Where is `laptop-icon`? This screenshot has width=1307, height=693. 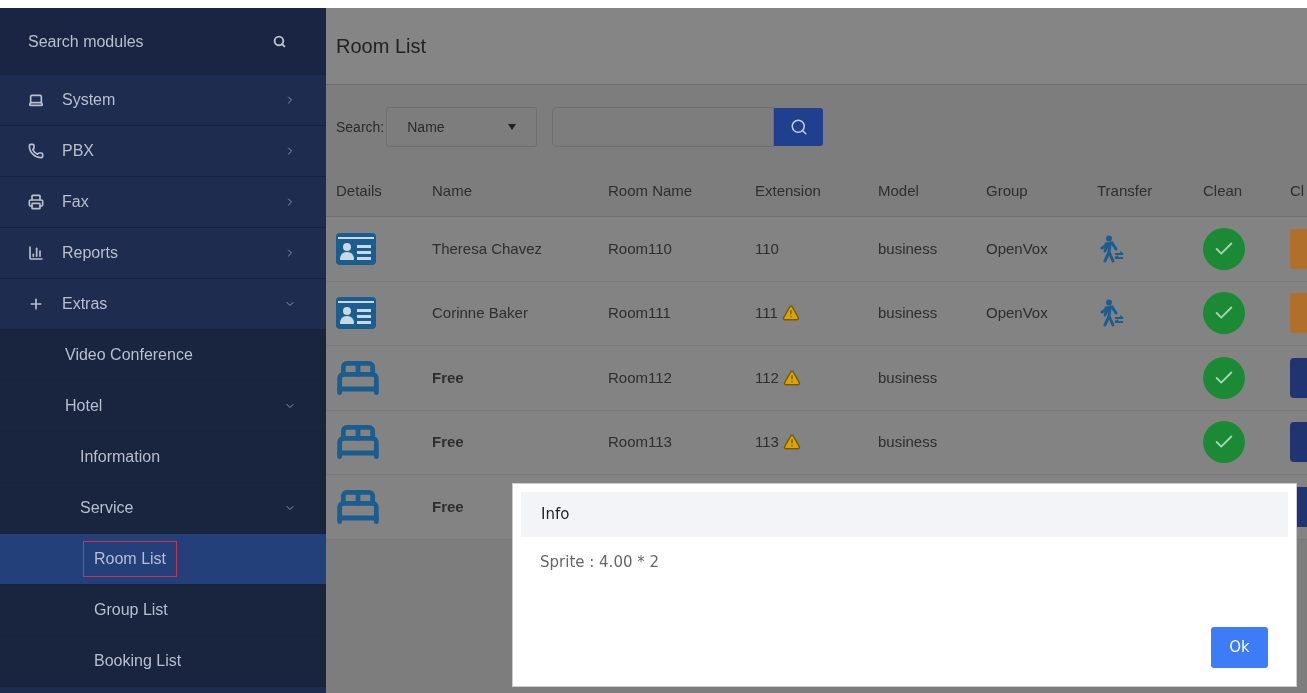 laptop-icon is located at coordinates (36, 100).